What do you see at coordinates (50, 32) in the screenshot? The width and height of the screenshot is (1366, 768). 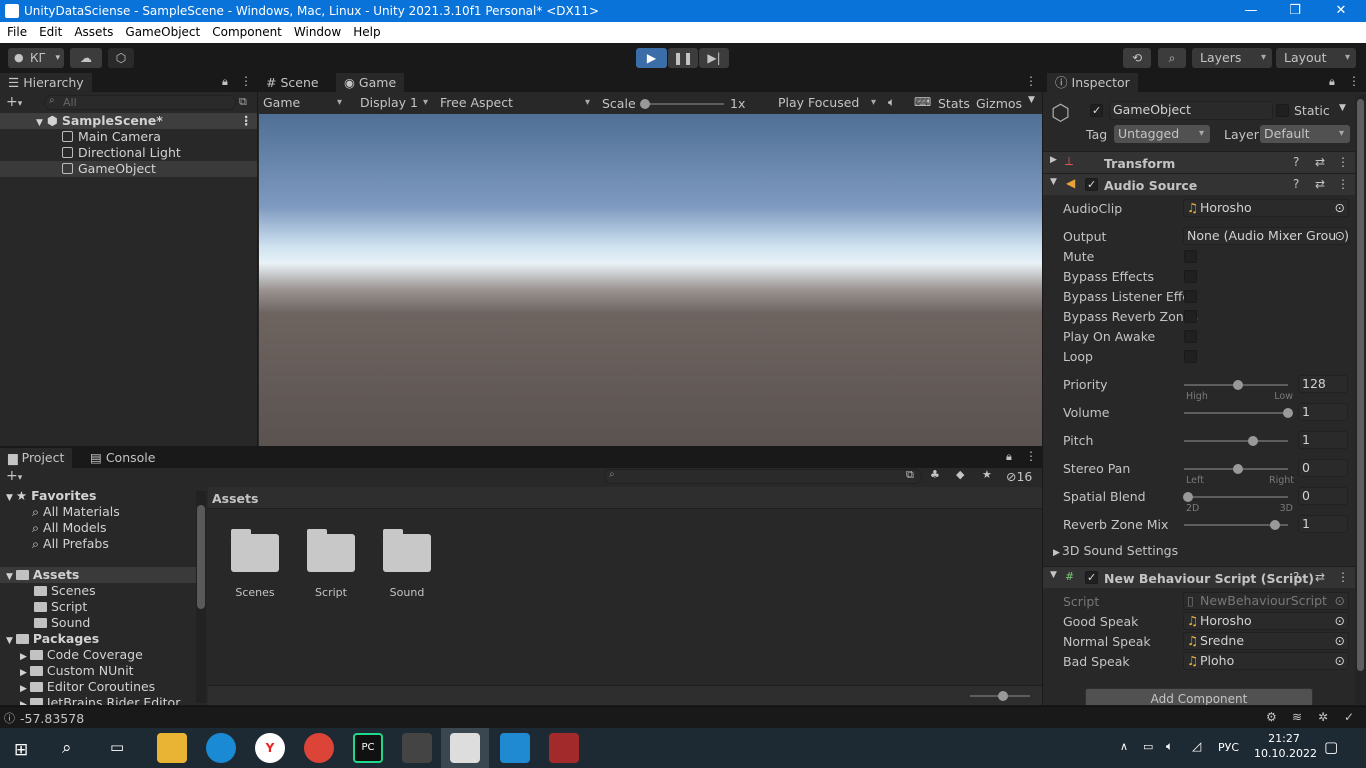 I see `menu-edit: Edit` at bounding box center [50, 32].